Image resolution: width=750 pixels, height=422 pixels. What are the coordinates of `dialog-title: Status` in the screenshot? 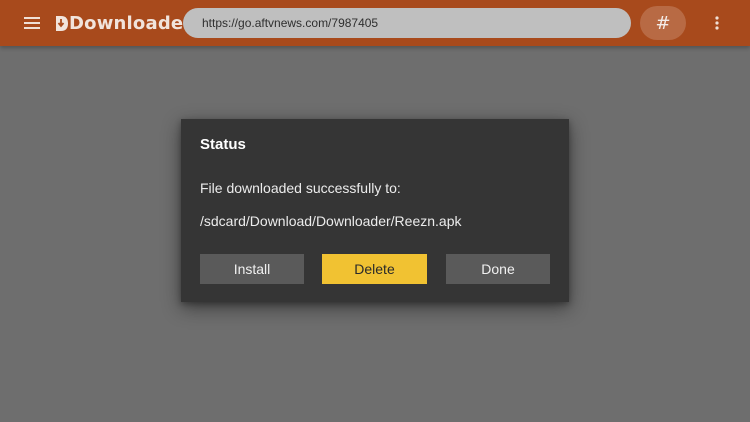 It's located at (223, 144).